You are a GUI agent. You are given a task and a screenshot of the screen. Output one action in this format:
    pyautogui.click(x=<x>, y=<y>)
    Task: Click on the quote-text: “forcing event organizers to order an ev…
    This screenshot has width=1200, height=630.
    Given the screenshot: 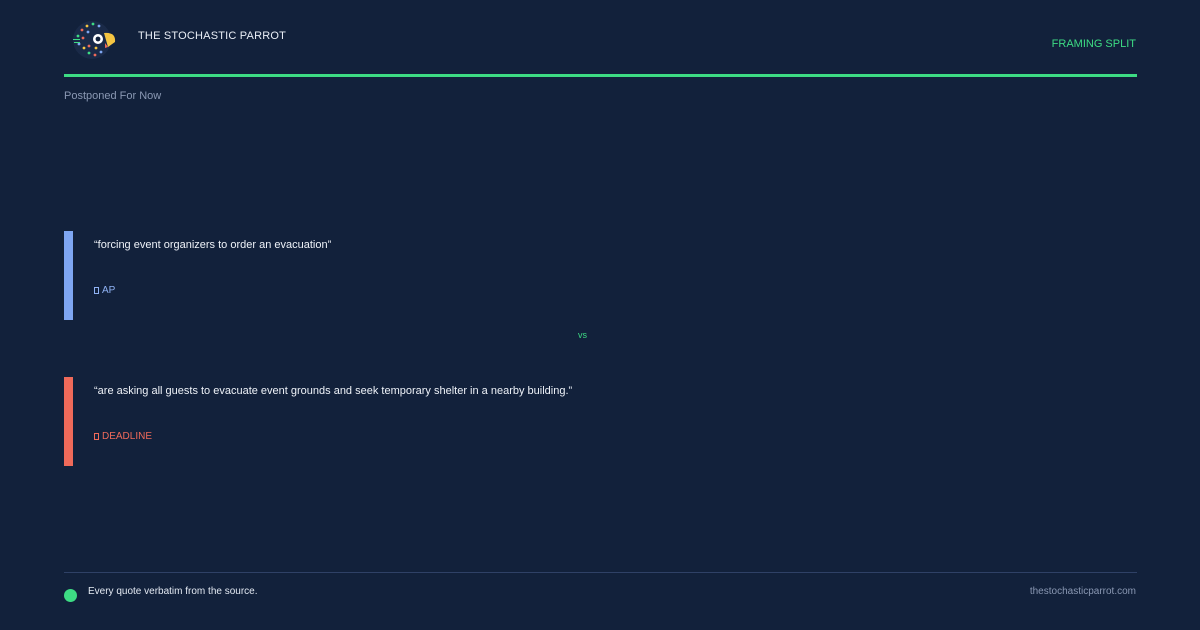 What is the action you would take?
    pyautogui.click(x=213, y=245)
    